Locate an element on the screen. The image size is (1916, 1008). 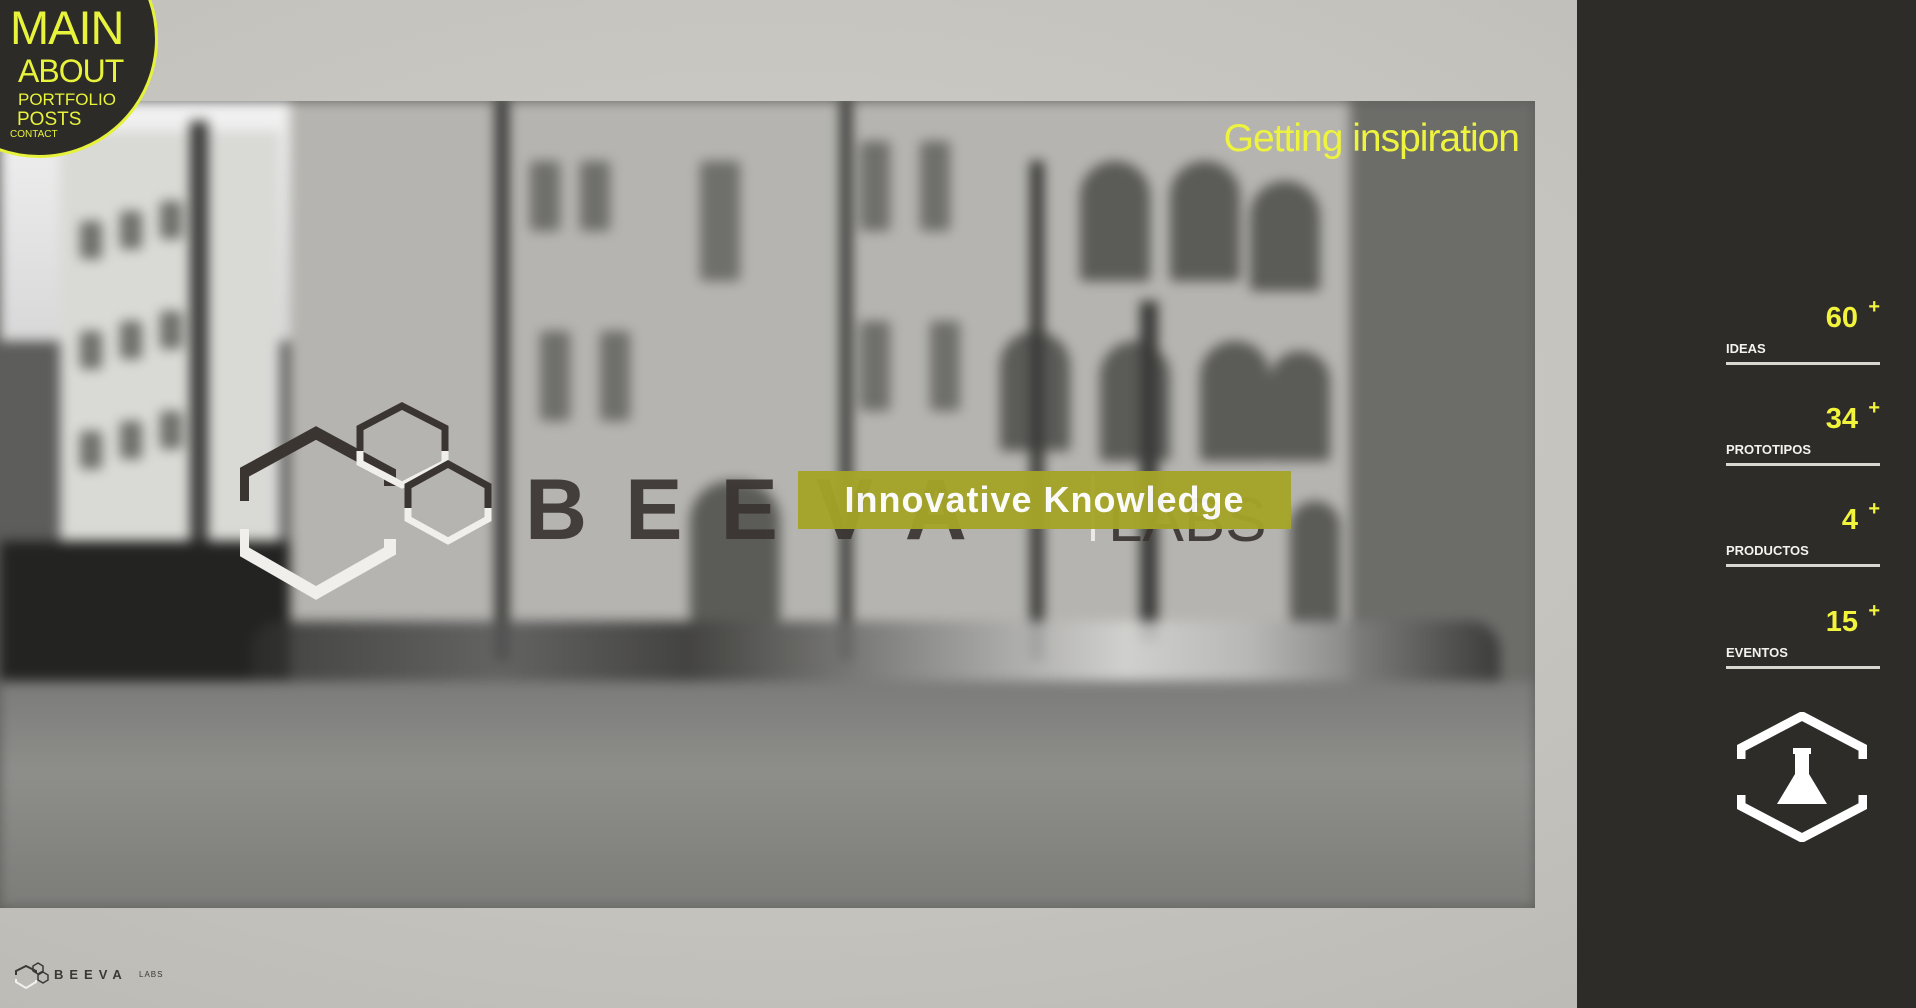
stat-value: 4 is located at coordinates (1849, 520).